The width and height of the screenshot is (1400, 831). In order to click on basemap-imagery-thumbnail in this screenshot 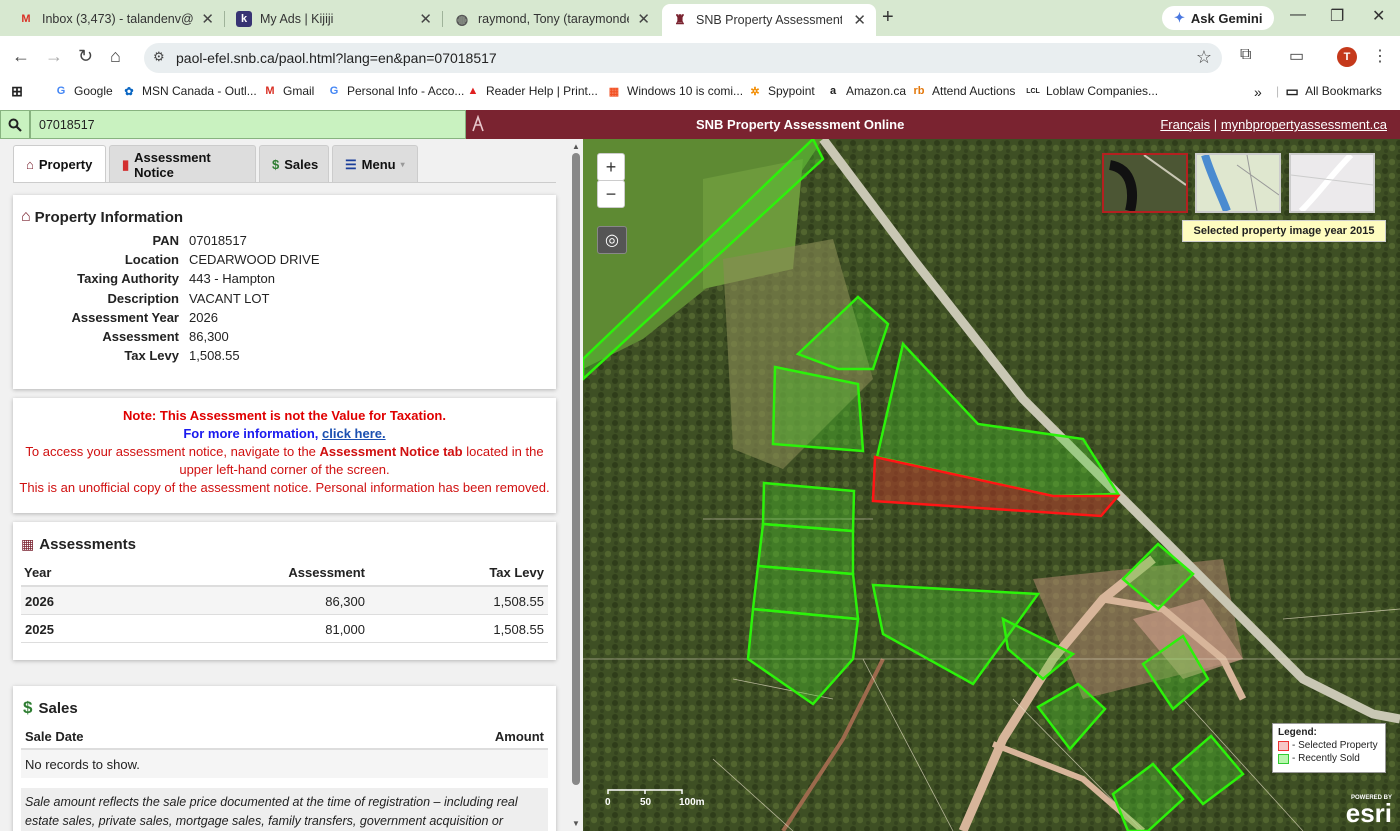, I will do `click(1145, 183)`.